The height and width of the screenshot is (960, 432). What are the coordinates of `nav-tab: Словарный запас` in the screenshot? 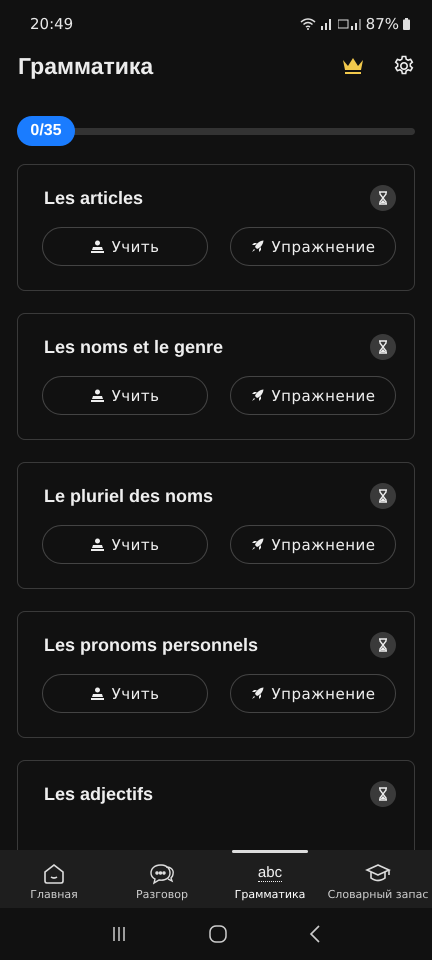 It's located at (378, 879).